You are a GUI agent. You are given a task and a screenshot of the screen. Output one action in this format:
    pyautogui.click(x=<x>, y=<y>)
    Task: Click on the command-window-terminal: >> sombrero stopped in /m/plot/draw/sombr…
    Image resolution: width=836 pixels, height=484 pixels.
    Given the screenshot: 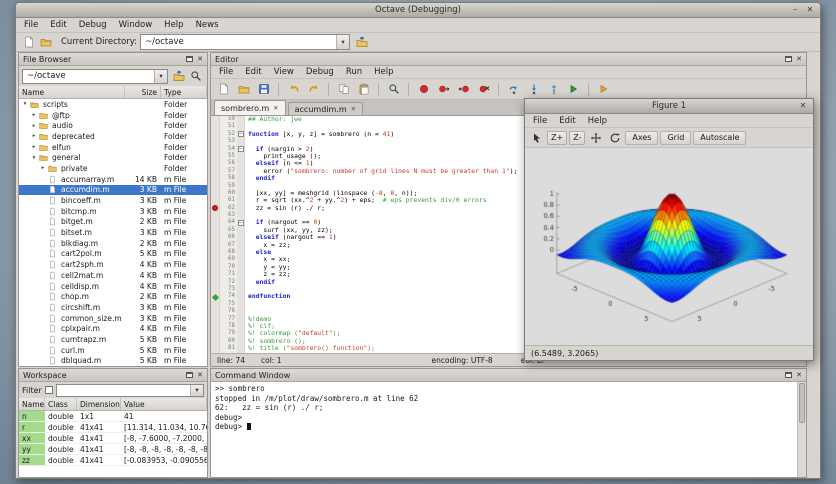 What is the action you would take?
    pyautogui.click(x=508, y=429)
    